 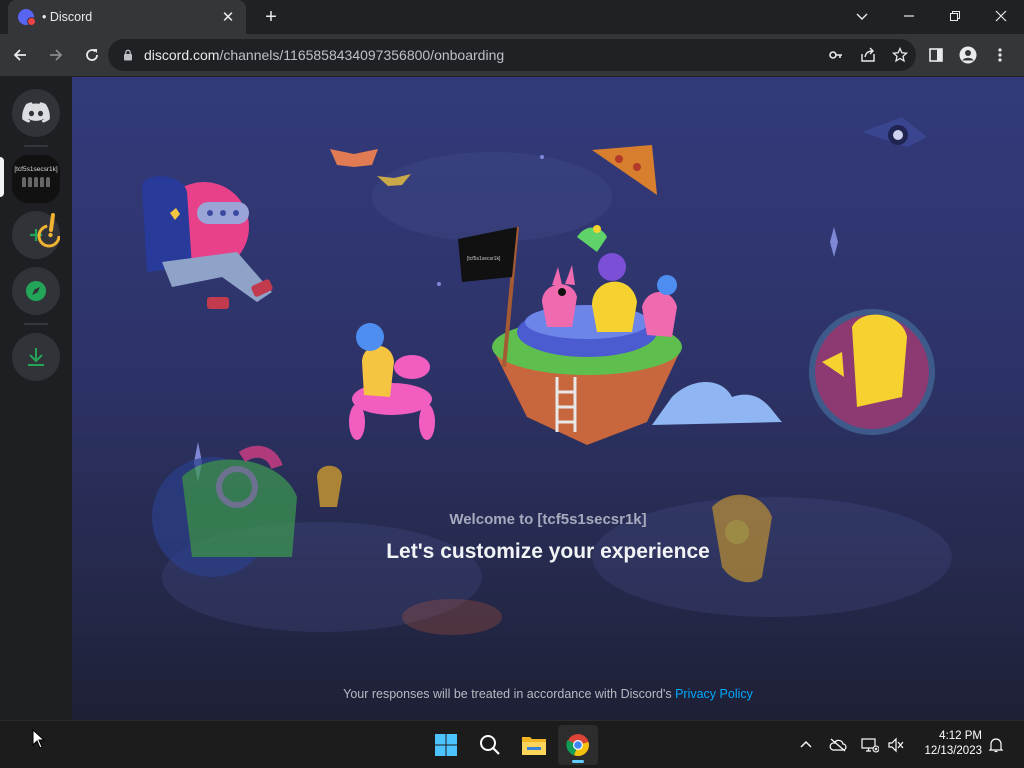 I want to click on balloon-dog-character, so click(x=392, y=381).